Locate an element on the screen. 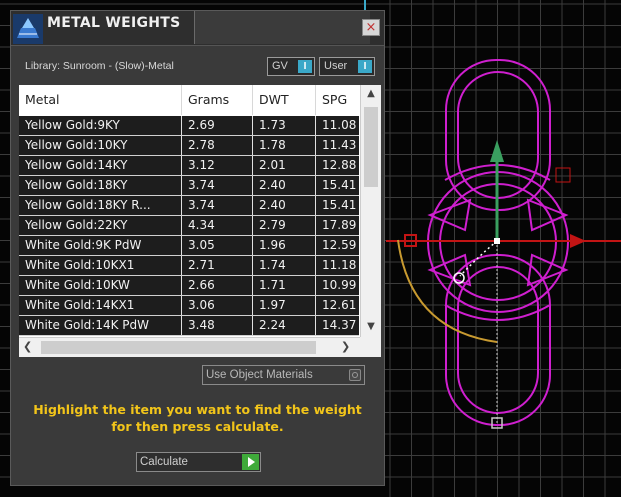  cell-dwt: 1.97 is located at coordinates (284, 305).